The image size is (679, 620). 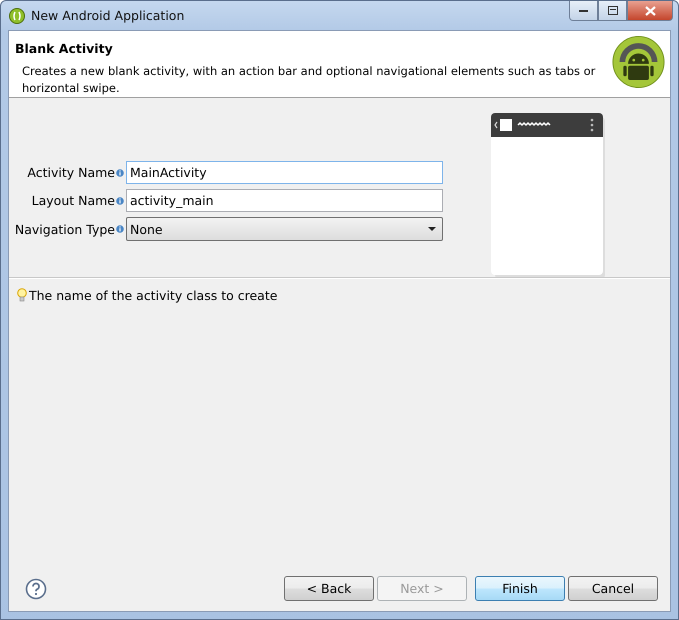 I want to click on field-label: Activity Name, so click(x=71, y=172).